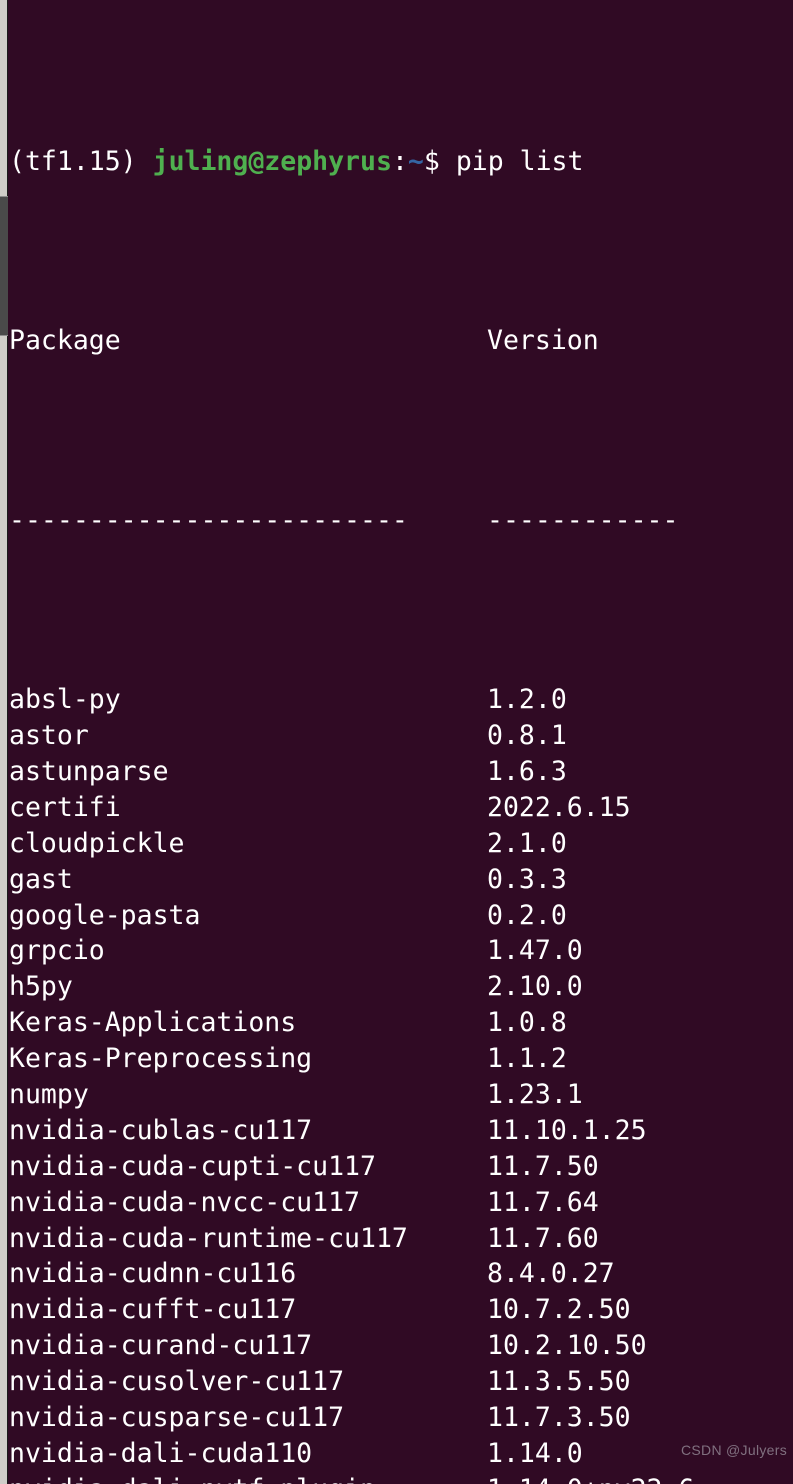 The height and width of the screenshot is (1484, 793). I want to click on table-row: astor 0.8.1, so click(401, 736).